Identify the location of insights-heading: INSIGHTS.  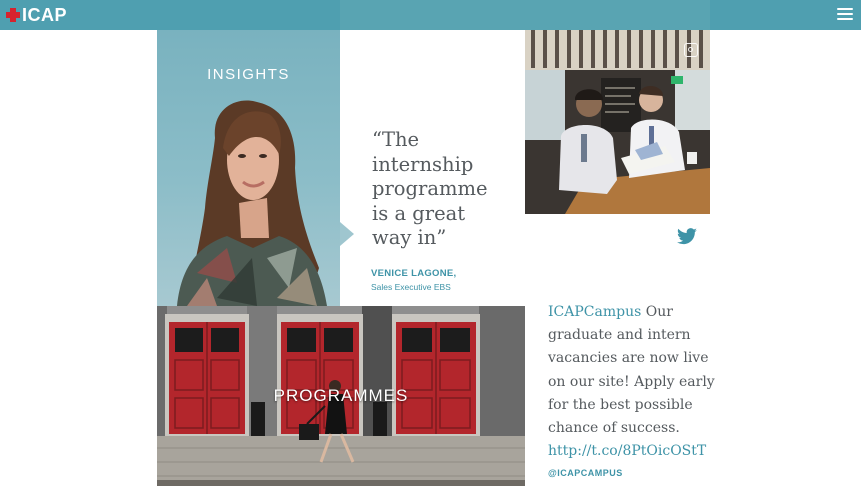
(248, 74).